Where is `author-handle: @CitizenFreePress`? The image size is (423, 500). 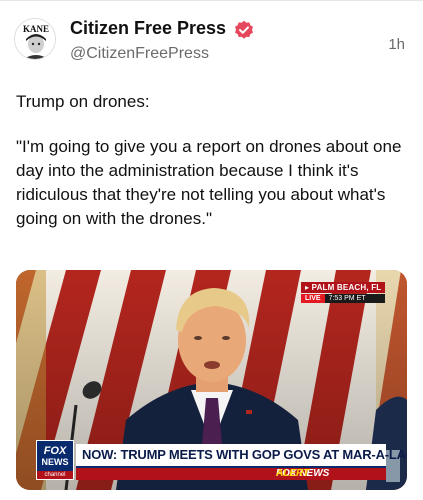
author-handle: @CitizenFreePress is located at coordinates (139, 54).